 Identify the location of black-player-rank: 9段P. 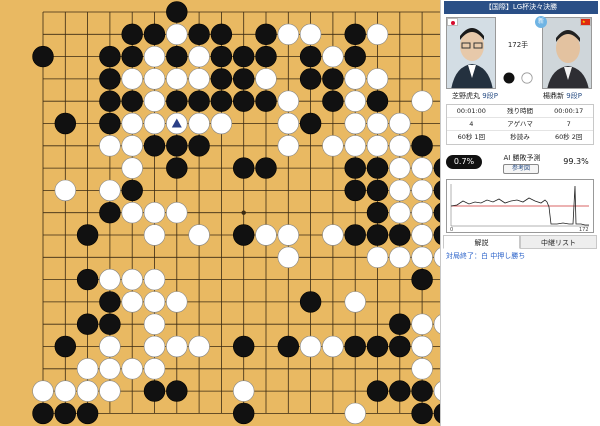
(490, 96).